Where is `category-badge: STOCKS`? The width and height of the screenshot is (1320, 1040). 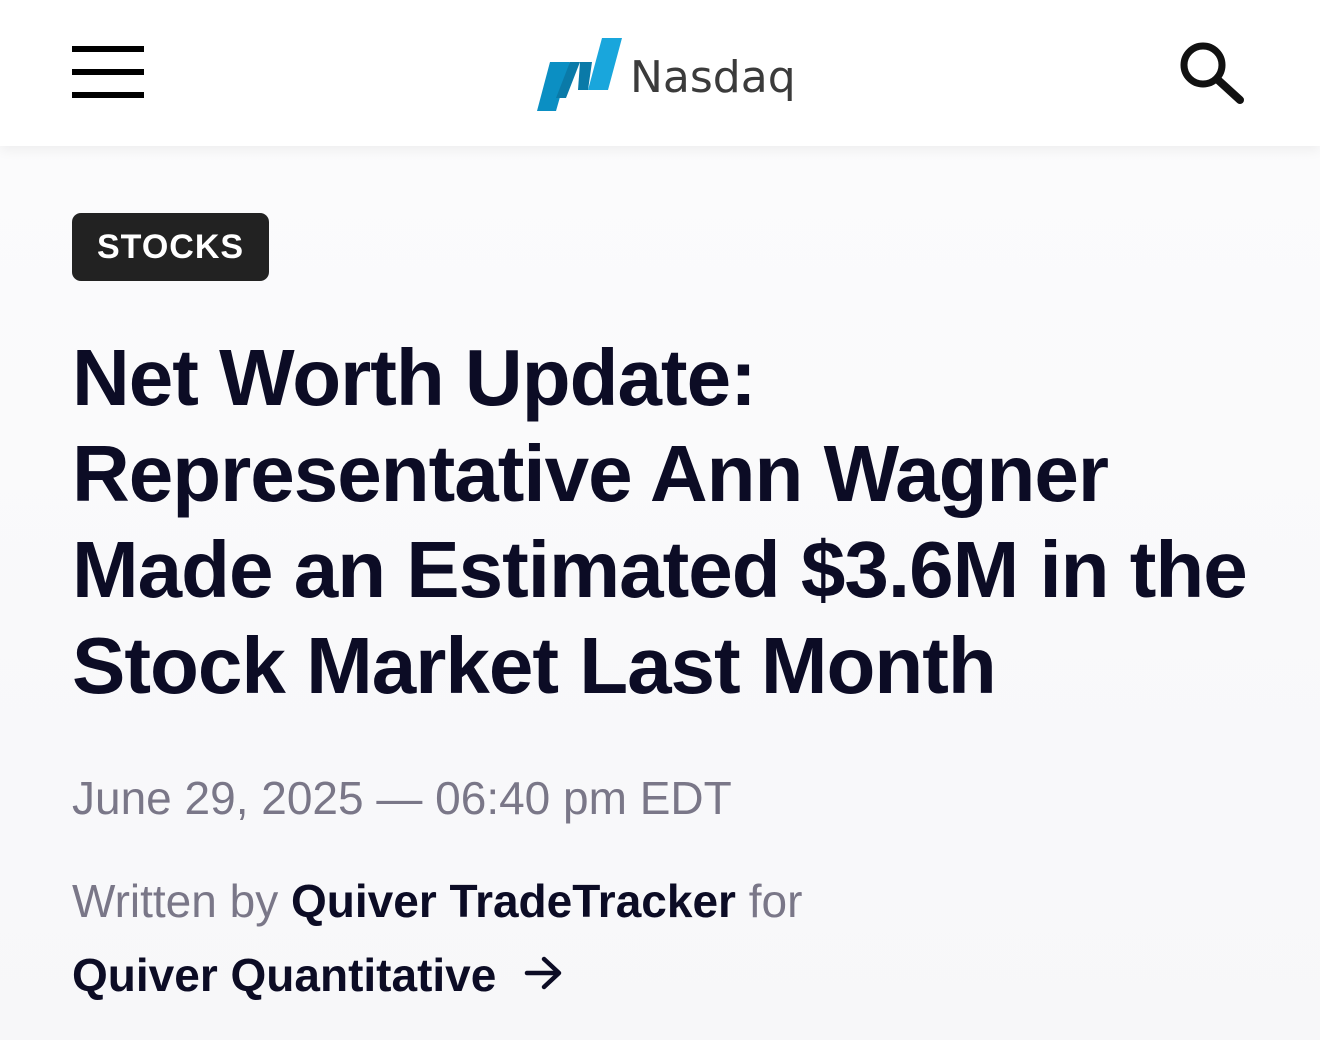
category-badge: STOCKS is located at coordinates (171, 247).